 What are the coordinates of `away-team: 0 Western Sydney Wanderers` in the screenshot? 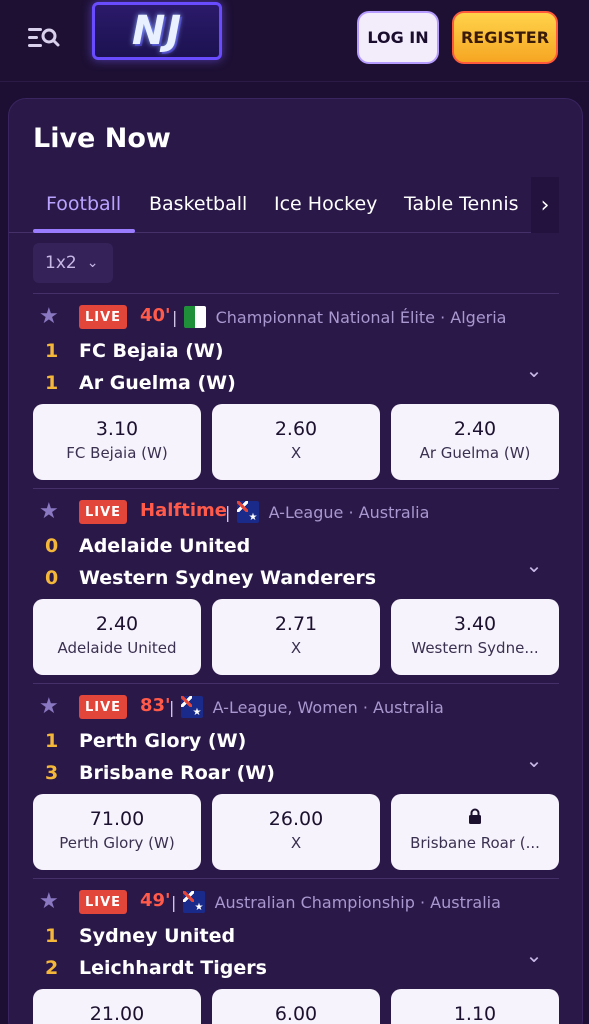 It's located at (210, 578).